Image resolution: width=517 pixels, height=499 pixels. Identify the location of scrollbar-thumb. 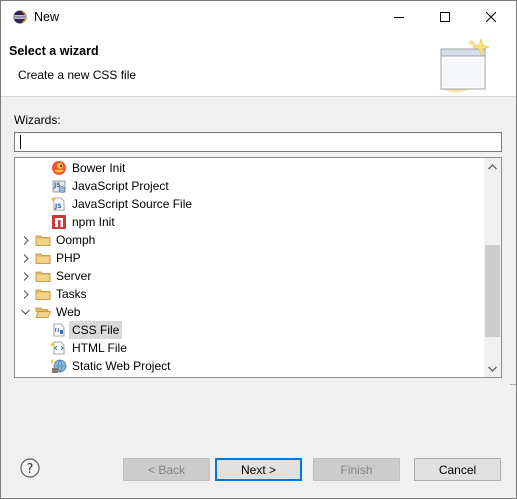
(492, 291).